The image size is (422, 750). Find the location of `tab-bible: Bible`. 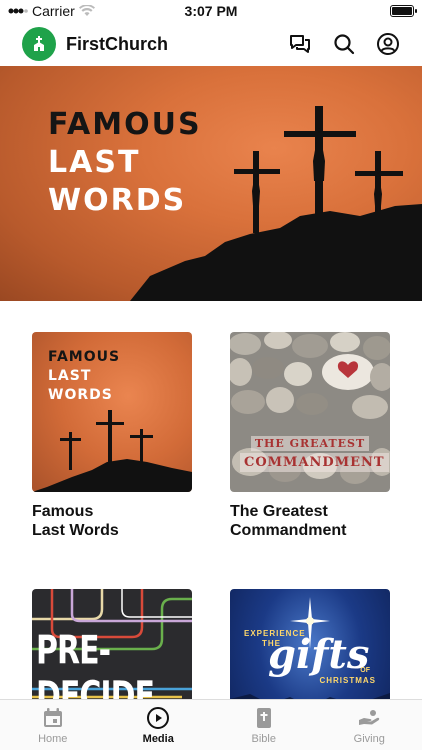

tab-bible: Bible is located at coordinates (264, 725).